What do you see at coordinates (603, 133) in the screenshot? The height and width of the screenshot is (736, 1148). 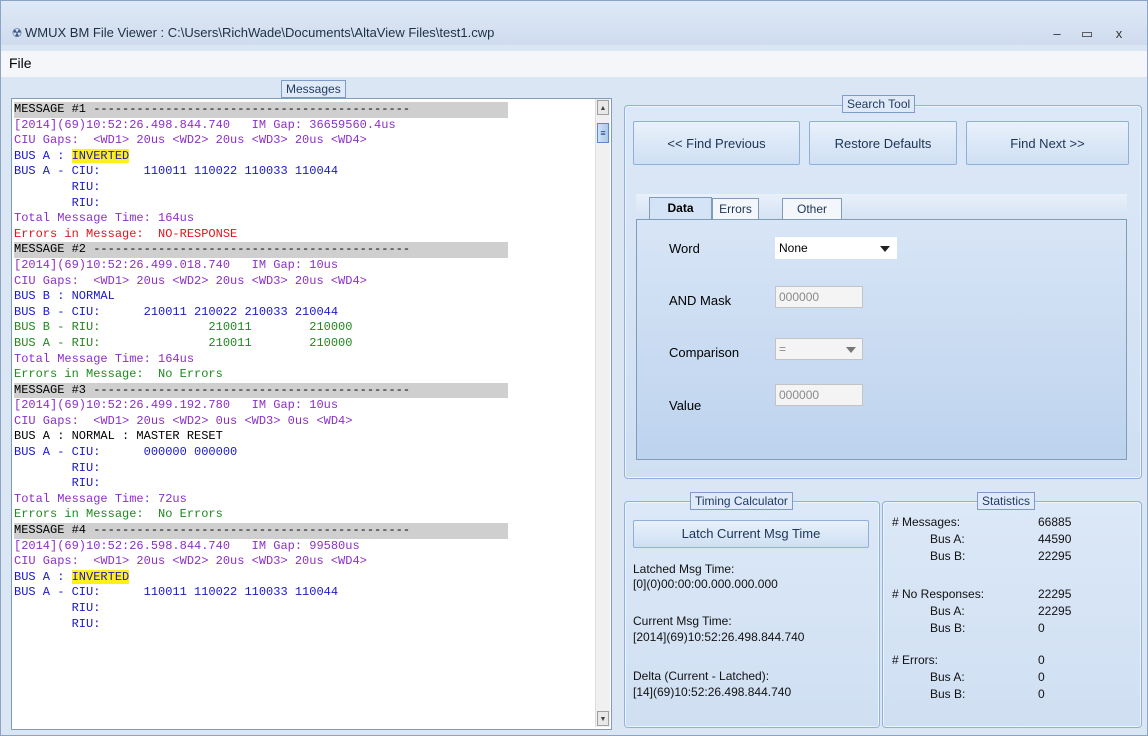 I see `scroll-thumb: ≡` at bounding box center [603, 133].